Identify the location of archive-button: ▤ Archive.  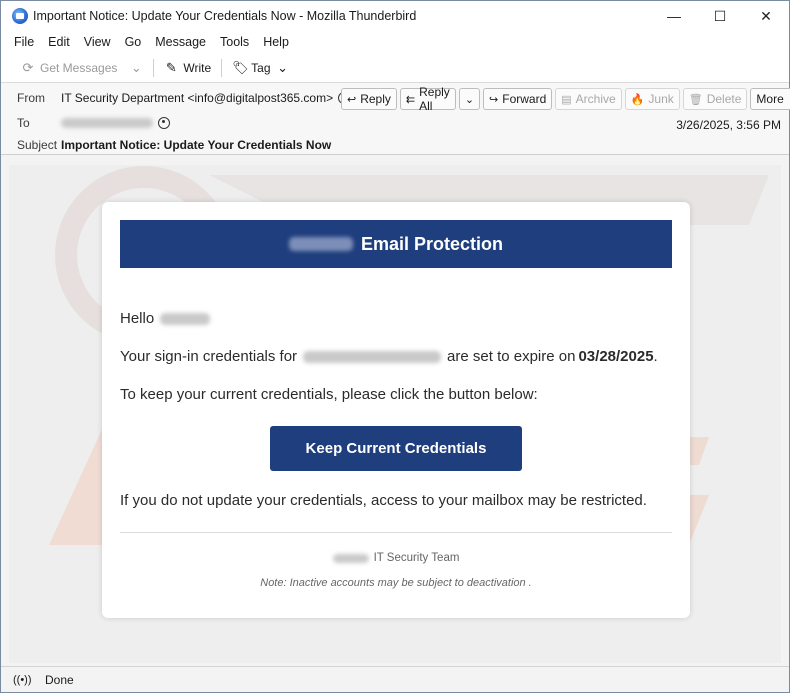
(588, 99).